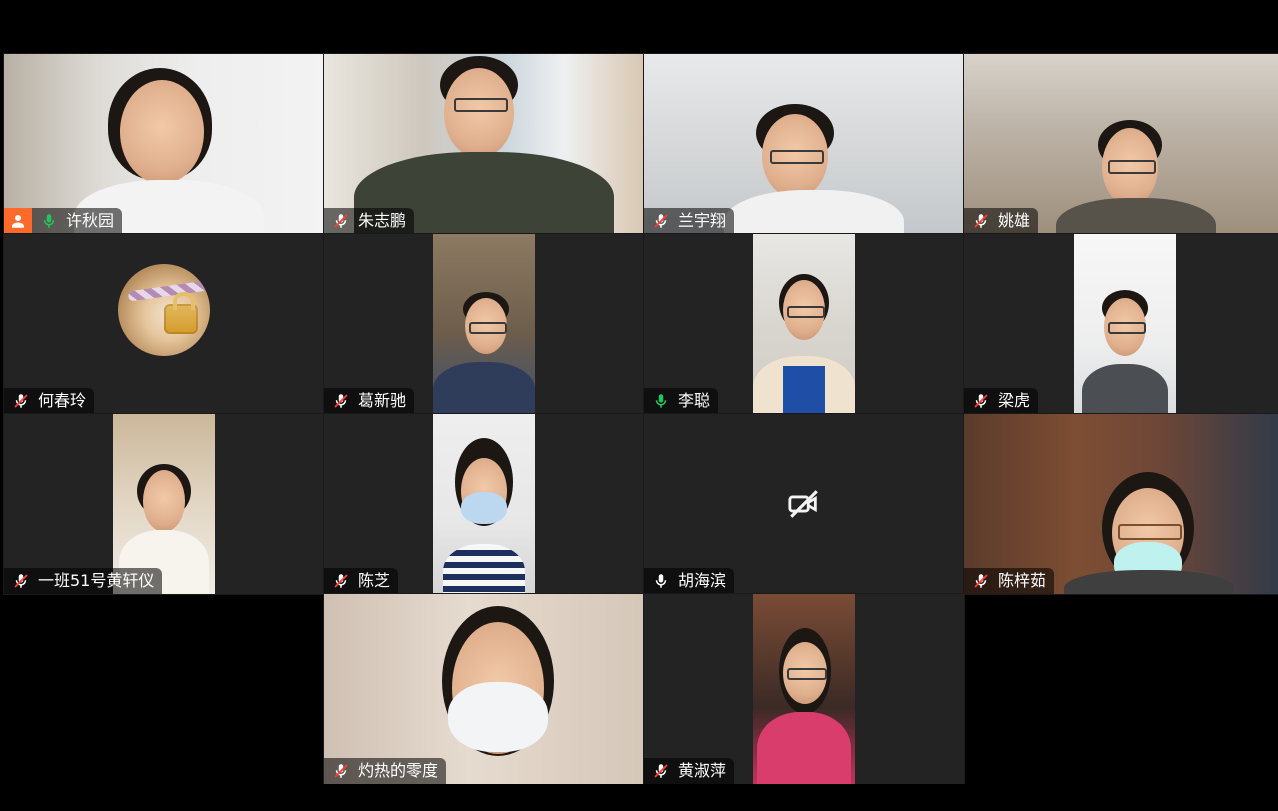  I want to click on avatar-lock, so click(181, 313).